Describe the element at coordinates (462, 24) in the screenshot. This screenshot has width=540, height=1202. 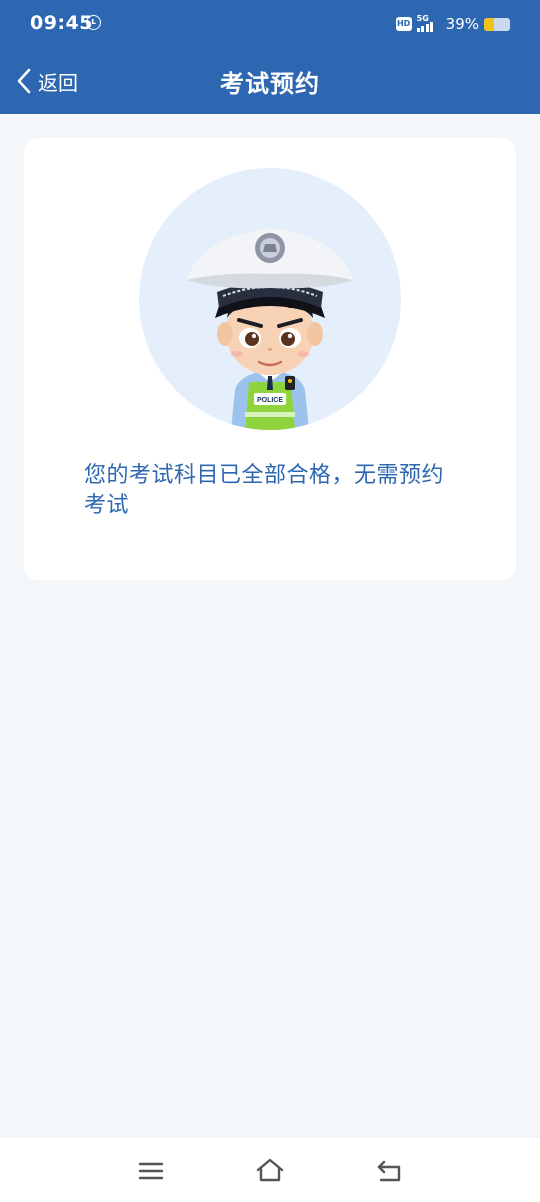
I see `battery-percent: 39%` at that location.